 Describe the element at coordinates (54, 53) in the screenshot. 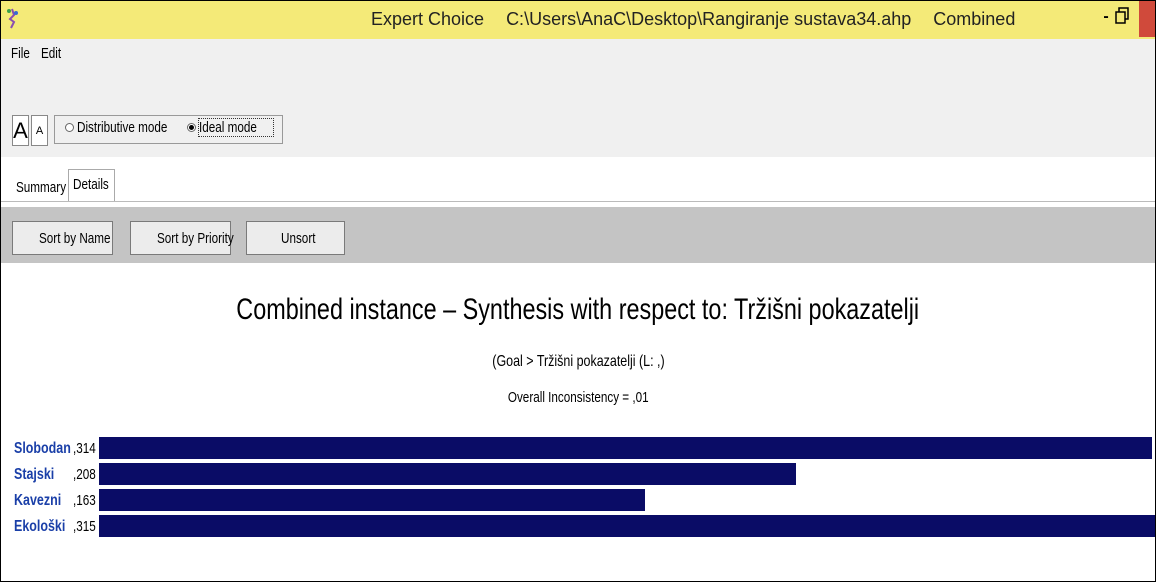

I see `menu-edit: Edit` at that location.